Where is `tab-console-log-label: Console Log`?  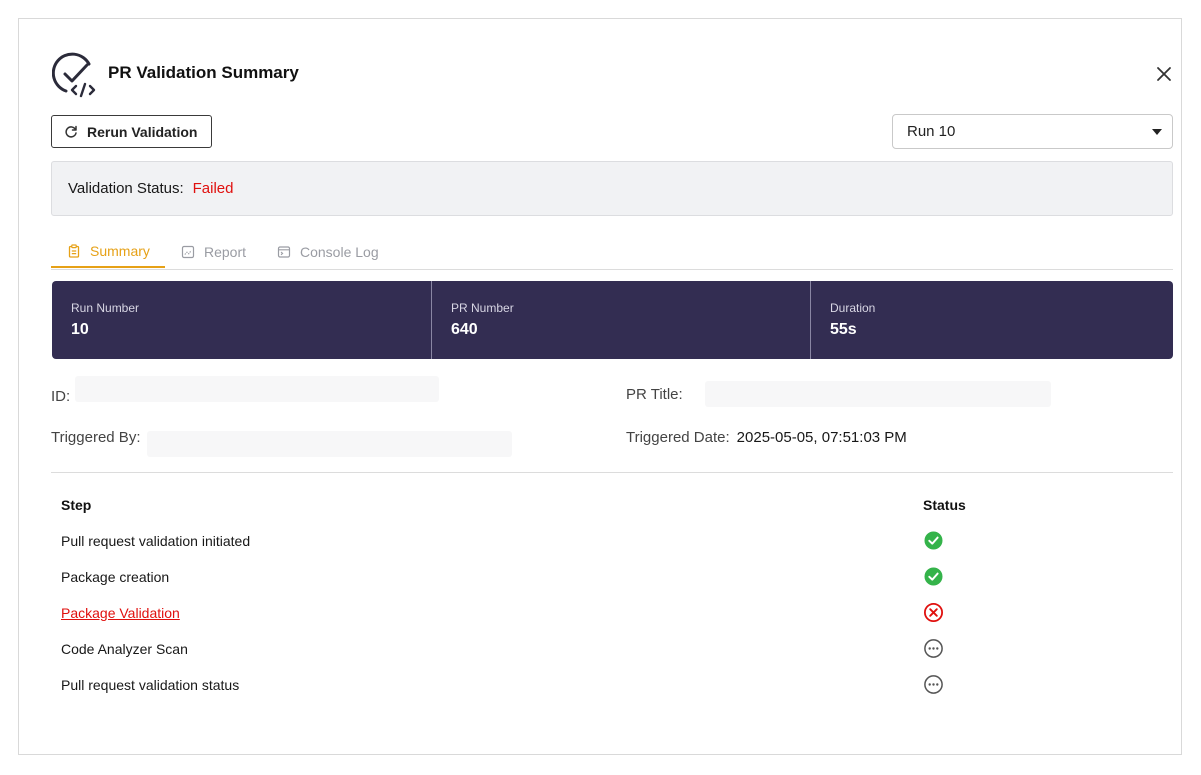
tab-console-log-label: Console Log is located at coordinates (339, 251).